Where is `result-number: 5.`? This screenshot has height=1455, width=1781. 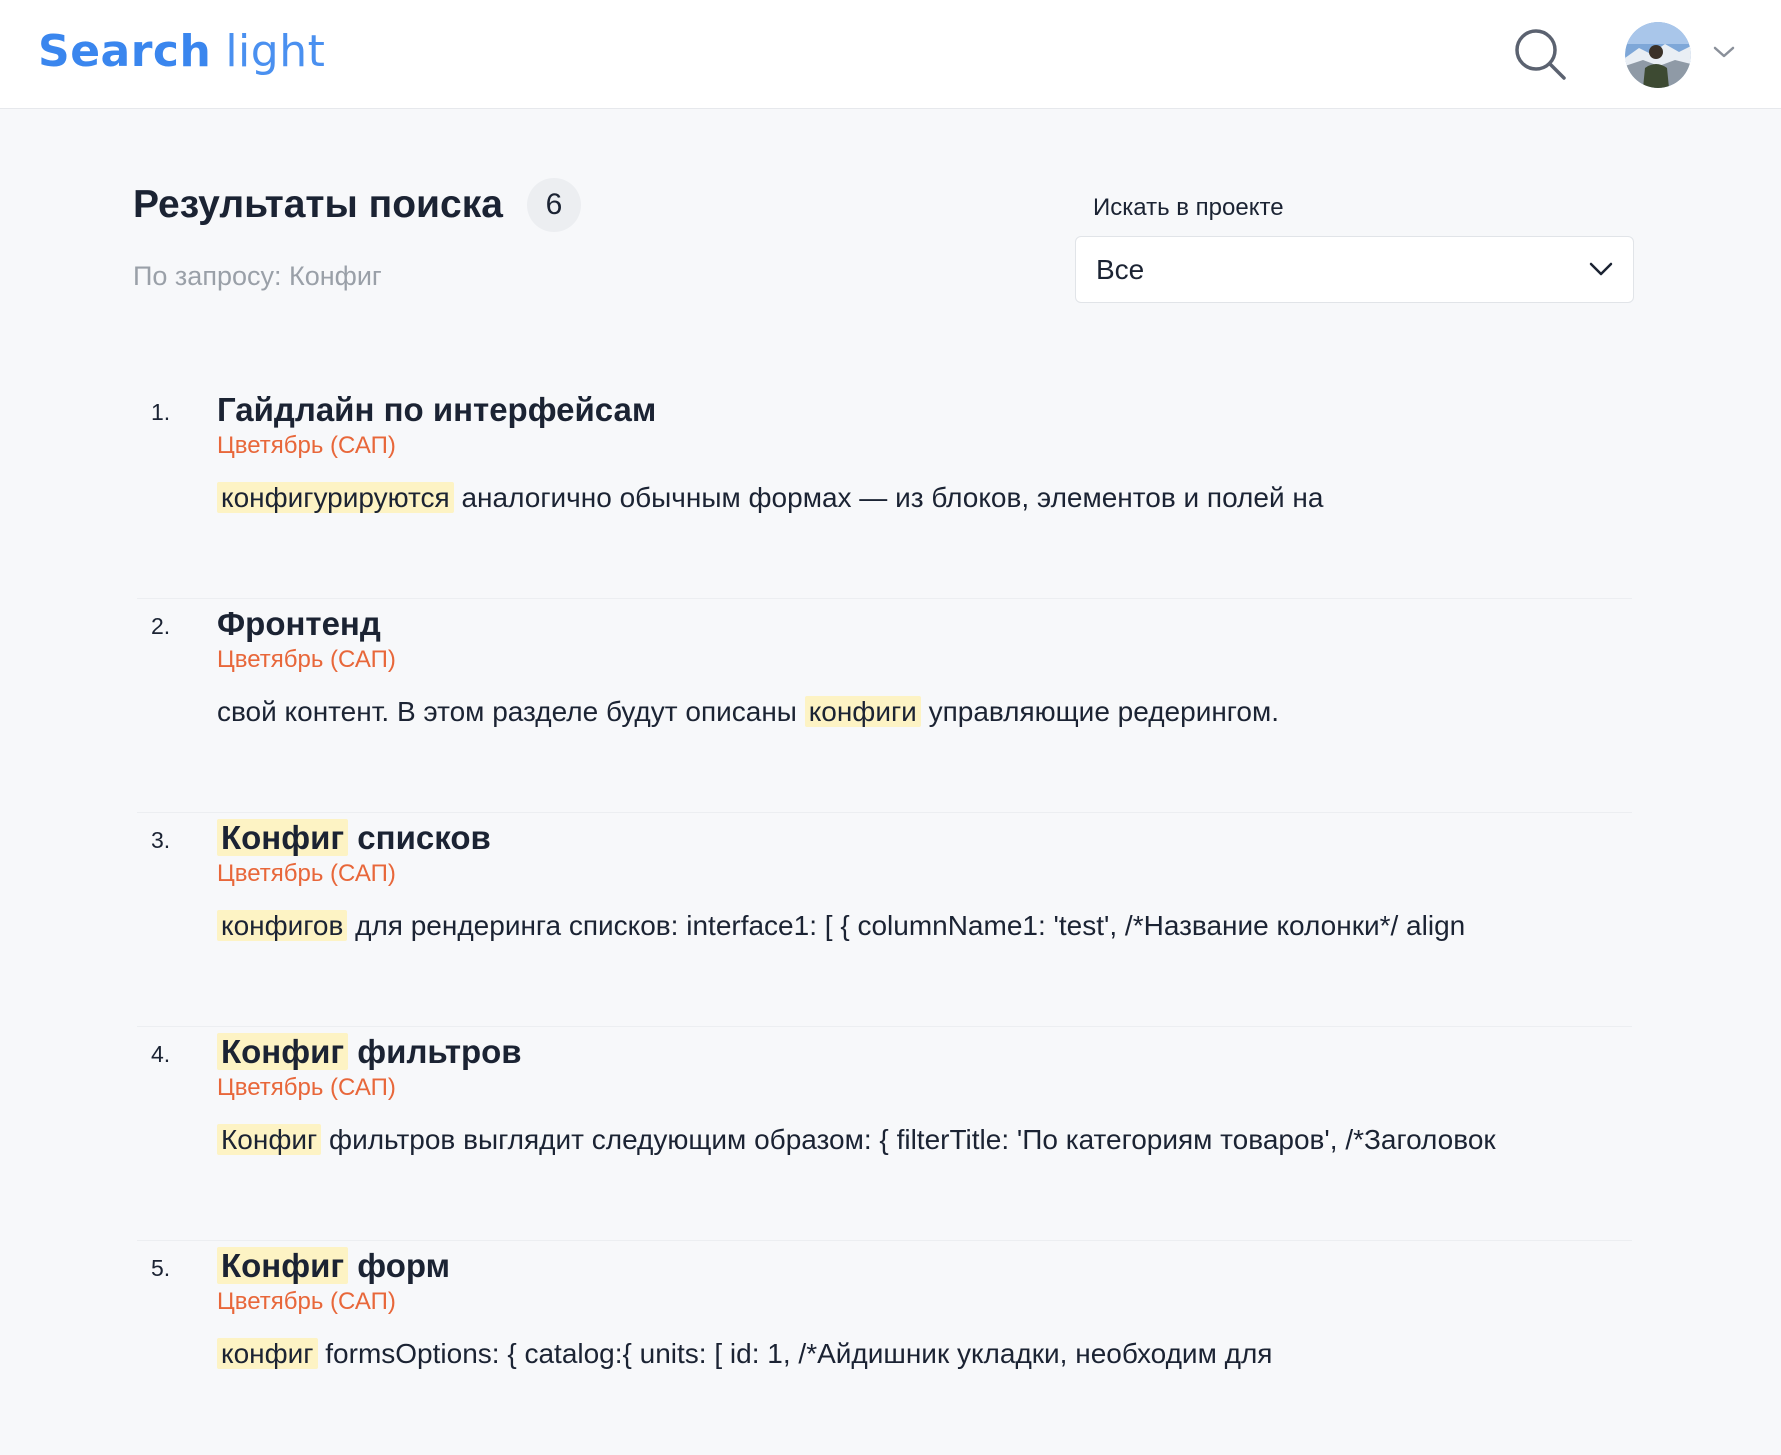
result-number: 5. is located at coordinates (161, 1268).